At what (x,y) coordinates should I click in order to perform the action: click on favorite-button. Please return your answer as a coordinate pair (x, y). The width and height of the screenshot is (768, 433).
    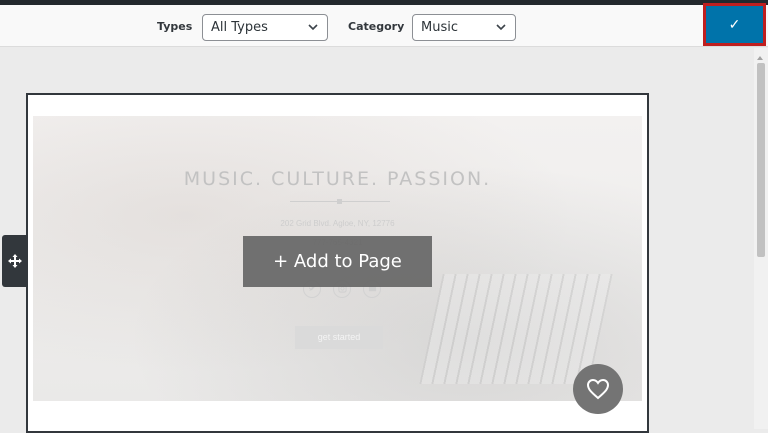
    Looking at the image, I should click on (598, 389).